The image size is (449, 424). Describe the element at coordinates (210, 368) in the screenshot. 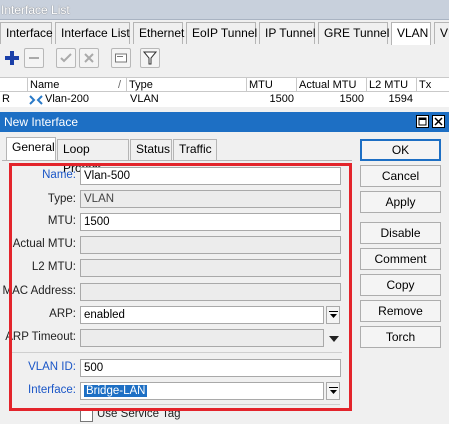

I see `vlan-id-field: 500` at that location.